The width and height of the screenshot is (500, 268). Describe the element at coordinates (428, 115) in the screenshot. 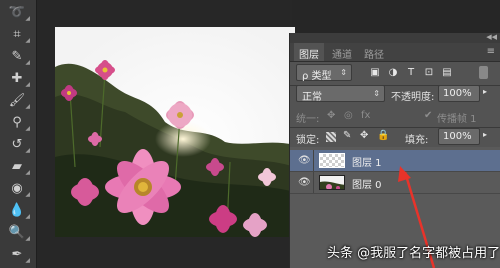

I see `propagate-checkbox-icon: ✔` at that location.